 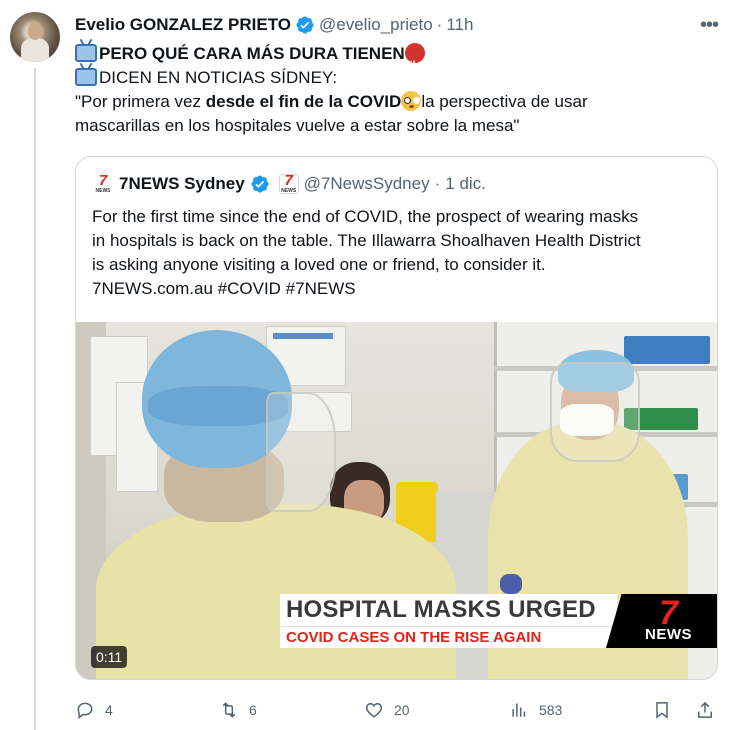 I want to click on affiliate-badge-seven: 7, so click(x=288, y=180).